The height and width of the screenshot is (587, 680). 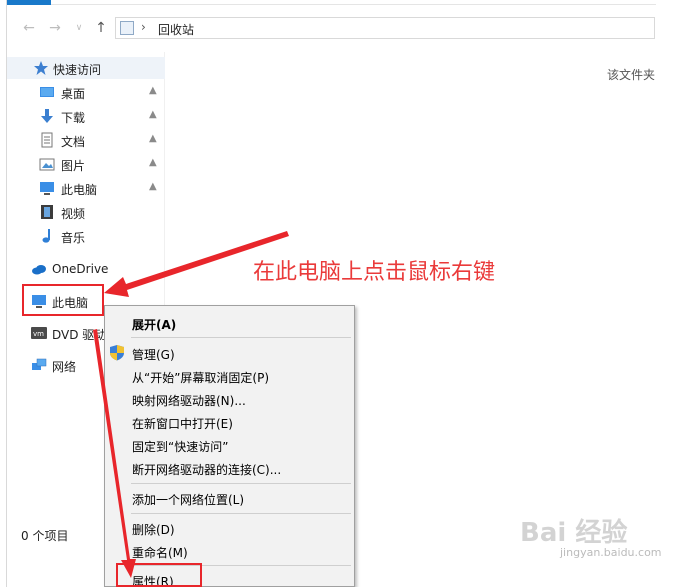 What do you see at coordinates (101, 28) in the screenshot?
I see `up-arrow-icon: ↑` at bounding box center [101, 28].